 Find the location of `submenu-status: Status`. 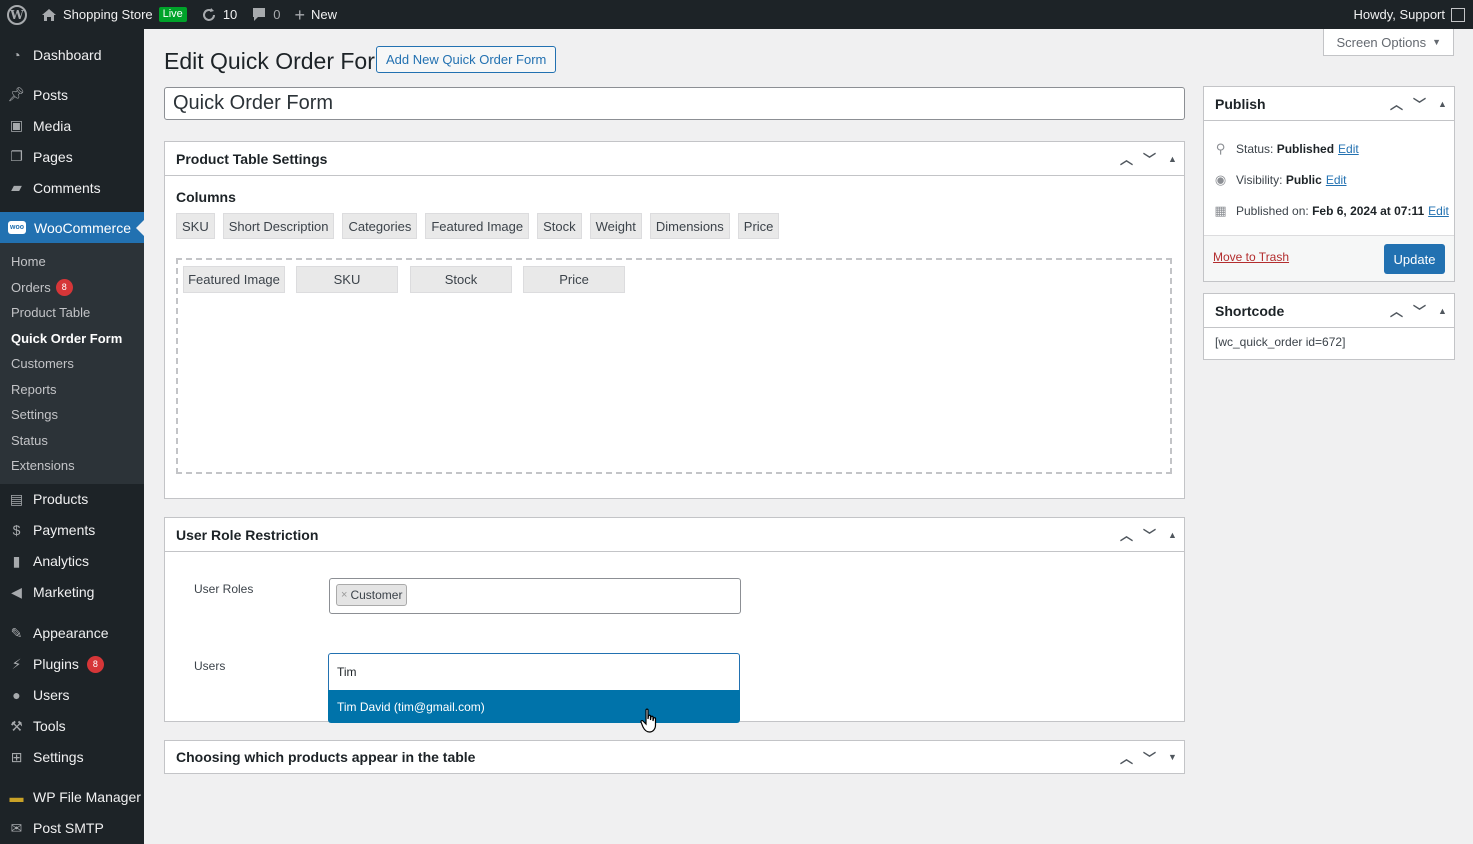

submenu-status: Status is located at coordinates (72, 441).